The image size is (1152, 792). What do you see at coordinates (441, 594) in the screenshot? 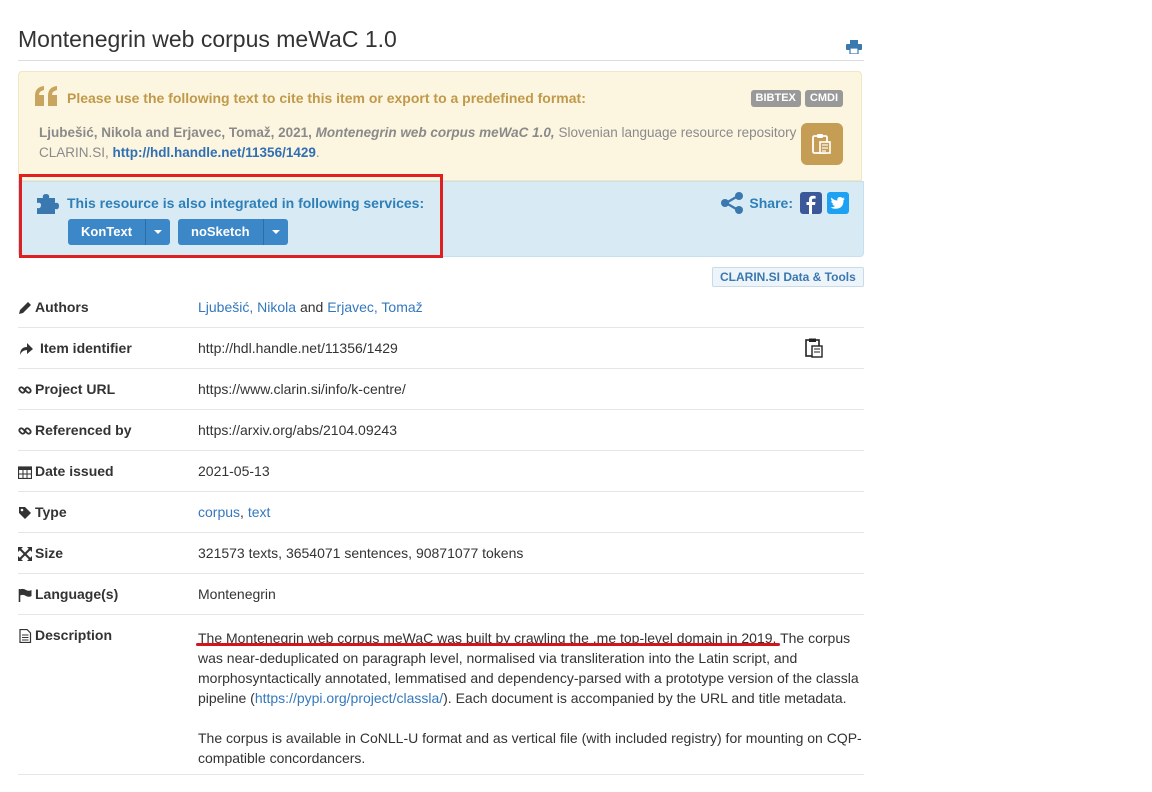
I see `languages-row: Language(s) Montenegrin` at bounding box center [441, 594].